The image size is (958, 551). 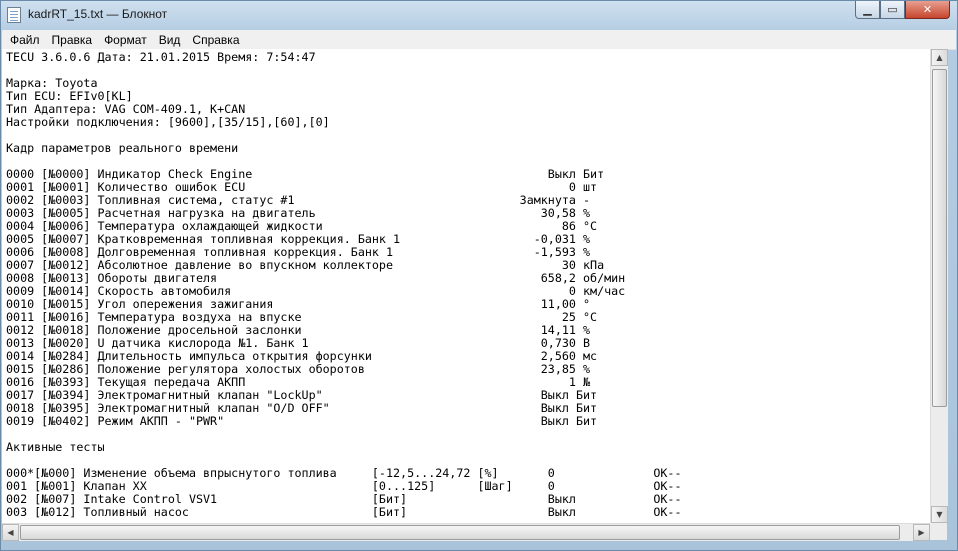 I want to click on notepad-icon, so click(x=14, y=15).